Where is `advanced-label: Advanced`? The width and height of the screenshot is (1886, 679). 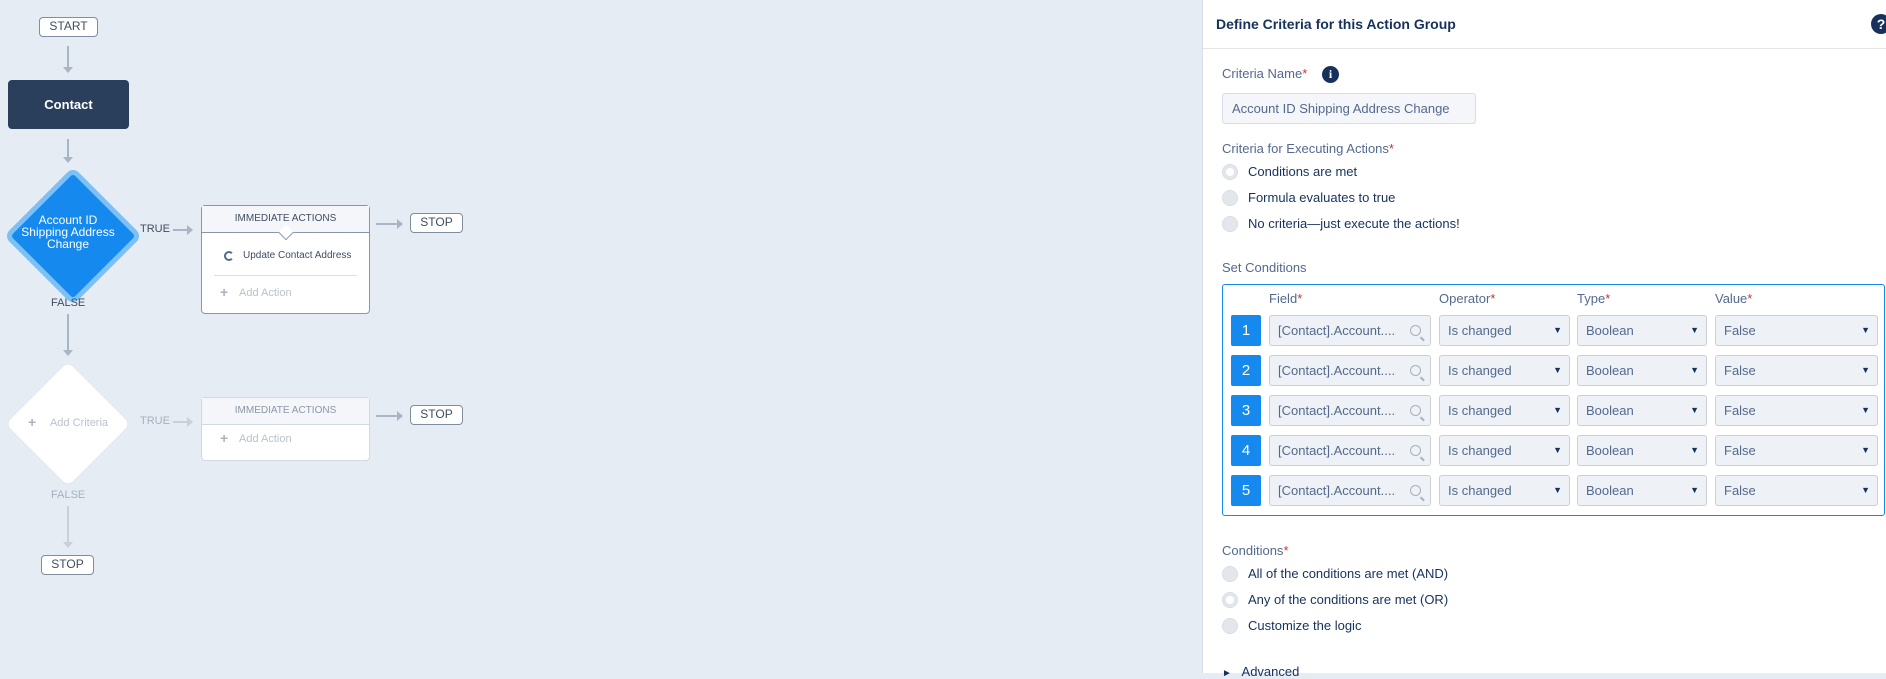 advanced-label: Advanced is located at coordinates (1270, 671).